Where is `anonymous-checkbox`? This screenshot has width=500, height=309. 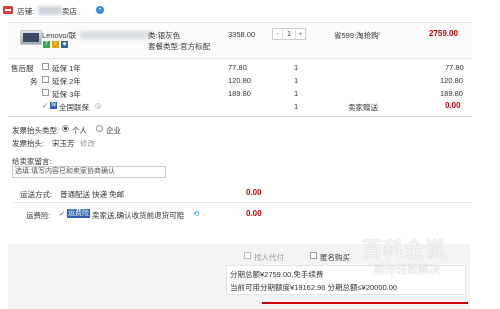 anonymous-checkbox is located at coordinates (313, 255).